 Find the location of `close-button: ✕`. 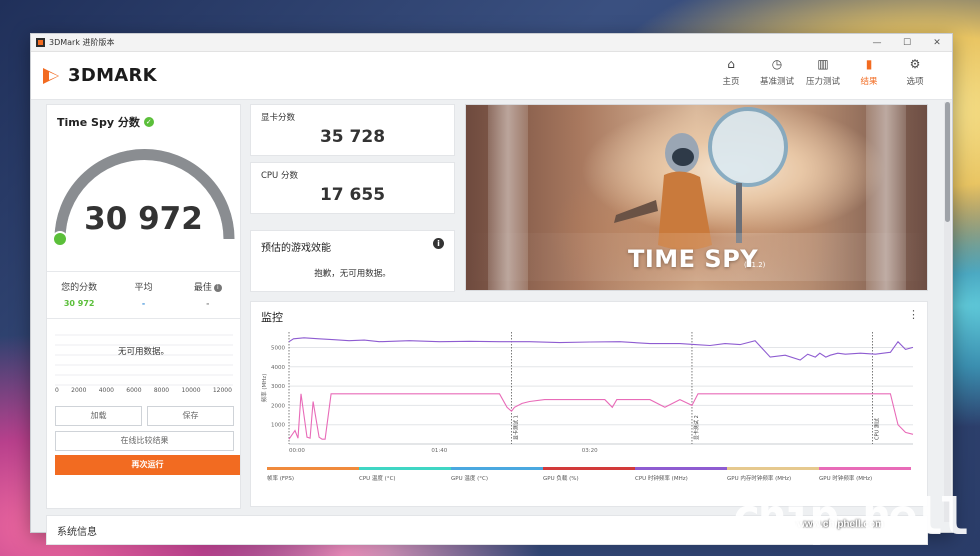

close-button: ✕ is located at coordinates (937, 43).